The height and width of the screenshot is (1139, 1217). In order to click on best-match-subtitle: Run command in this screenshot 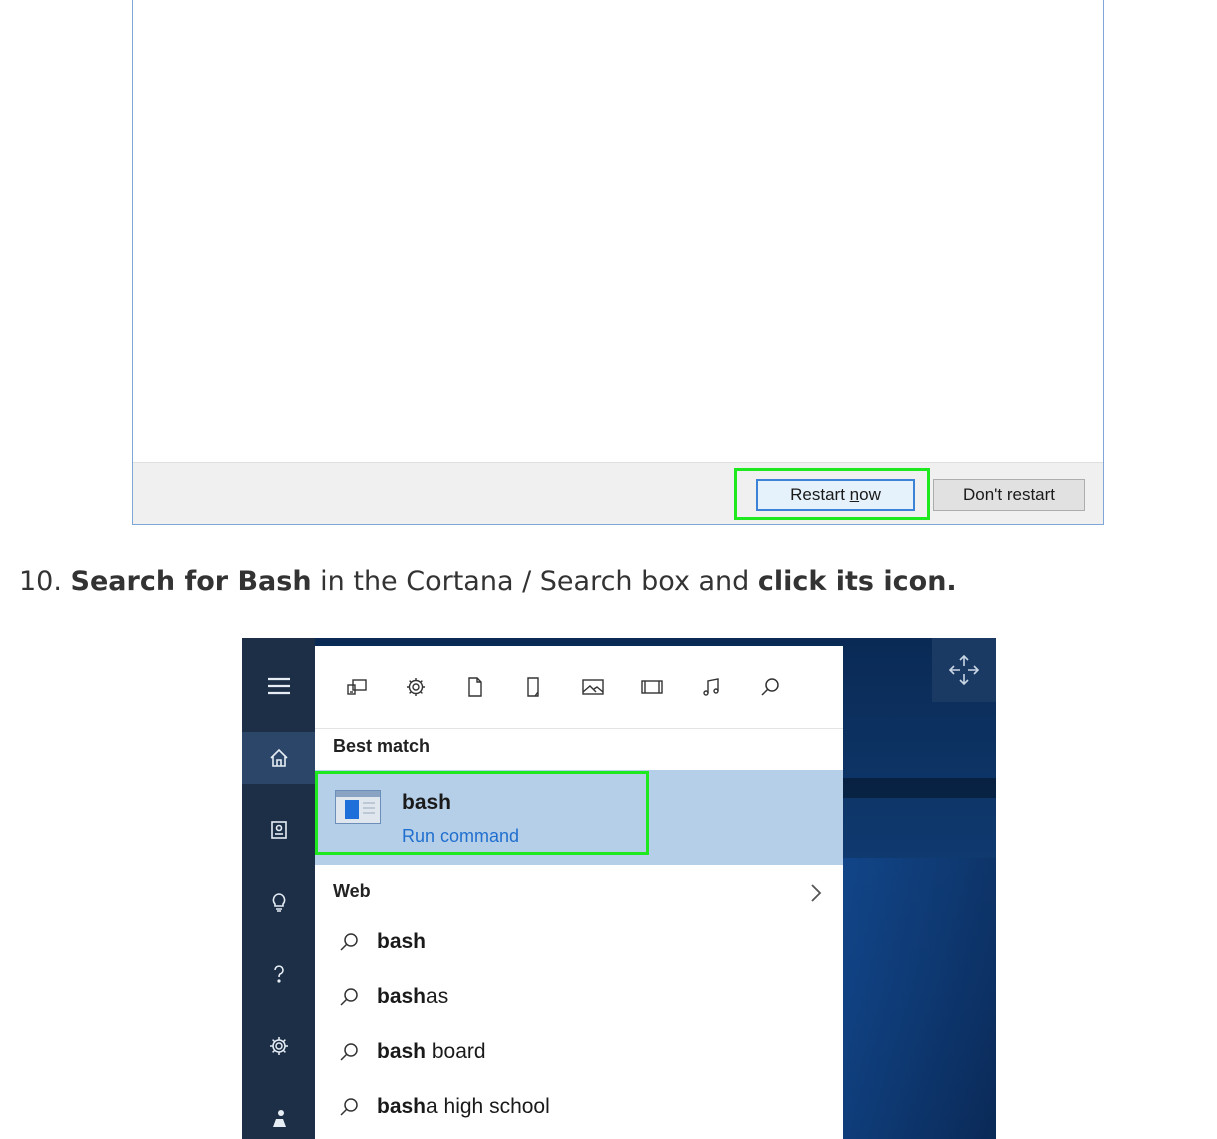, I will do `click(461, 836)`.